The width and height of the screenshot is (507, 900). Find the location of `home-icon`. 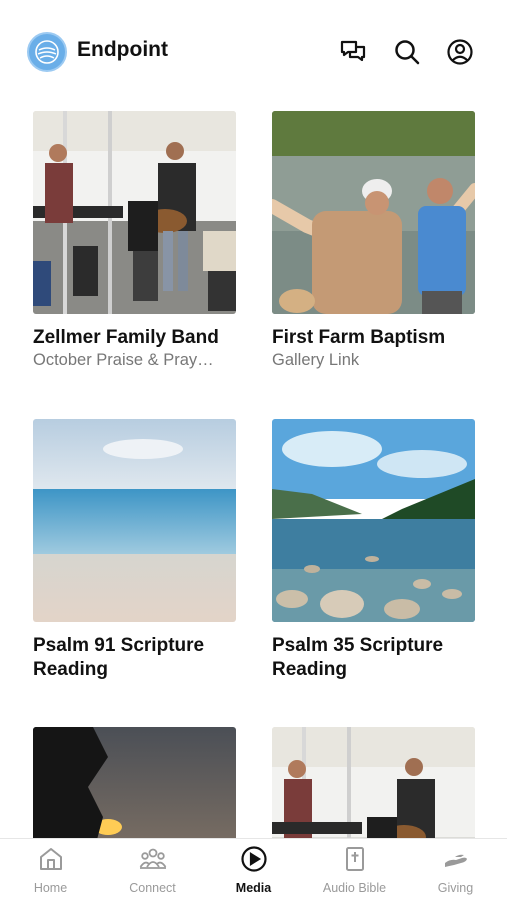

home-icon is located at coordinates (50, 859).